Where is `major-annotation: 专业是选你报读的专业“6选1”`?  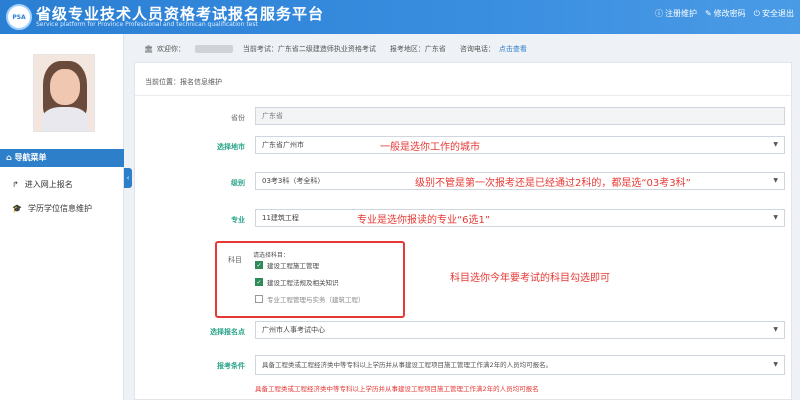 major-annotation: 专业是选你报读的专业“6选1” is located at coordinates (424, 220).